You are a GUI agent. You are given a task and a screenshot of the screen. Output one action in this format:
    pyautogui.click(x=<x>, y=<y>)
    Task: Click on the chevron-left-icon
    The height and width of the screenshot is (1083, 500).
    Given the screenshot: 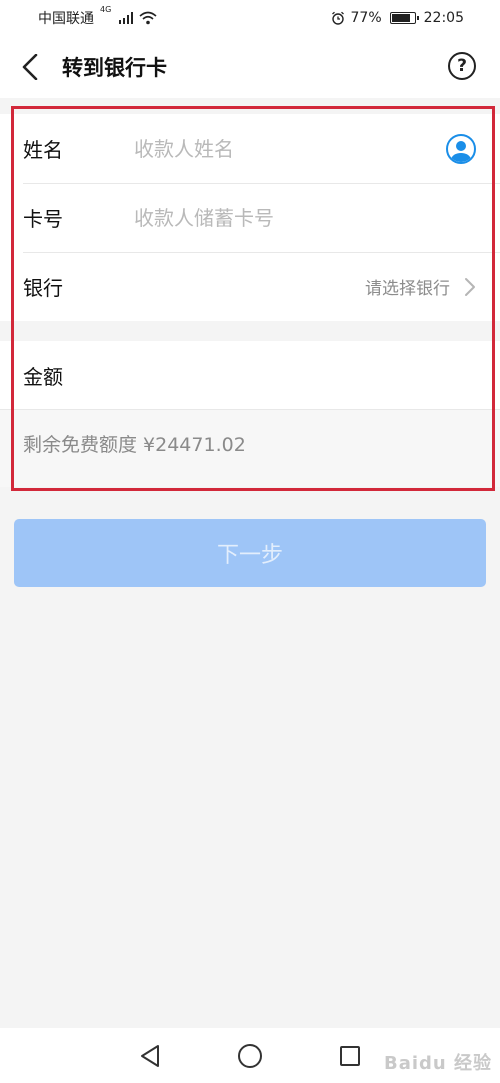 What is the action you would take?
    pyautogui.click(x=30, y=67)
    